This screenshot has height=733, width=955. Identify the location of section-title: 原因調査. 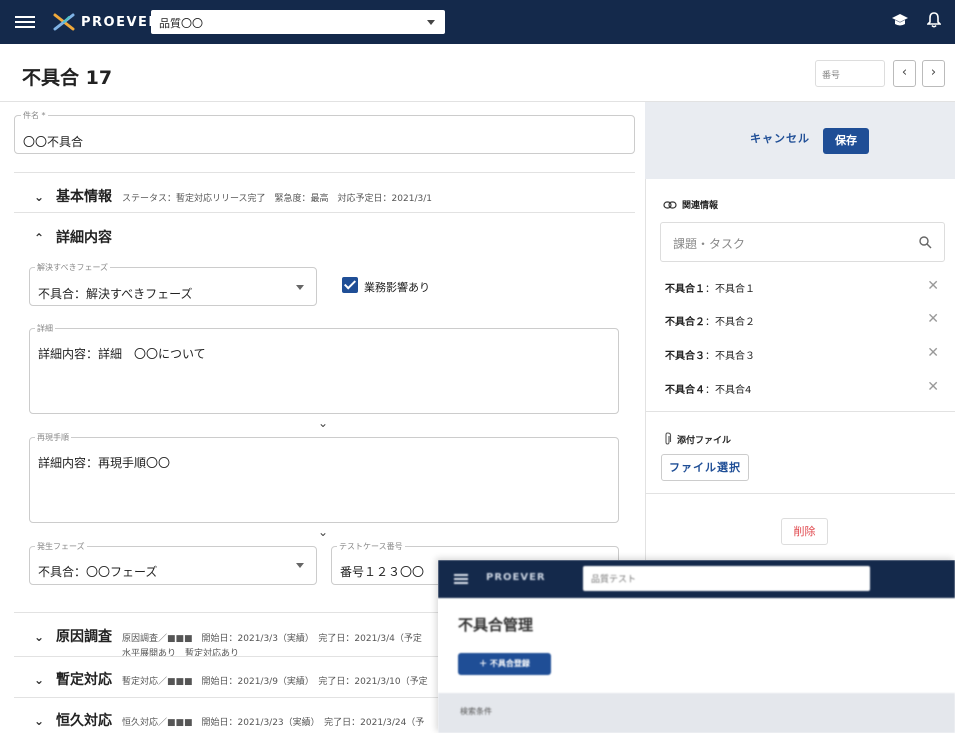
(84, 637).